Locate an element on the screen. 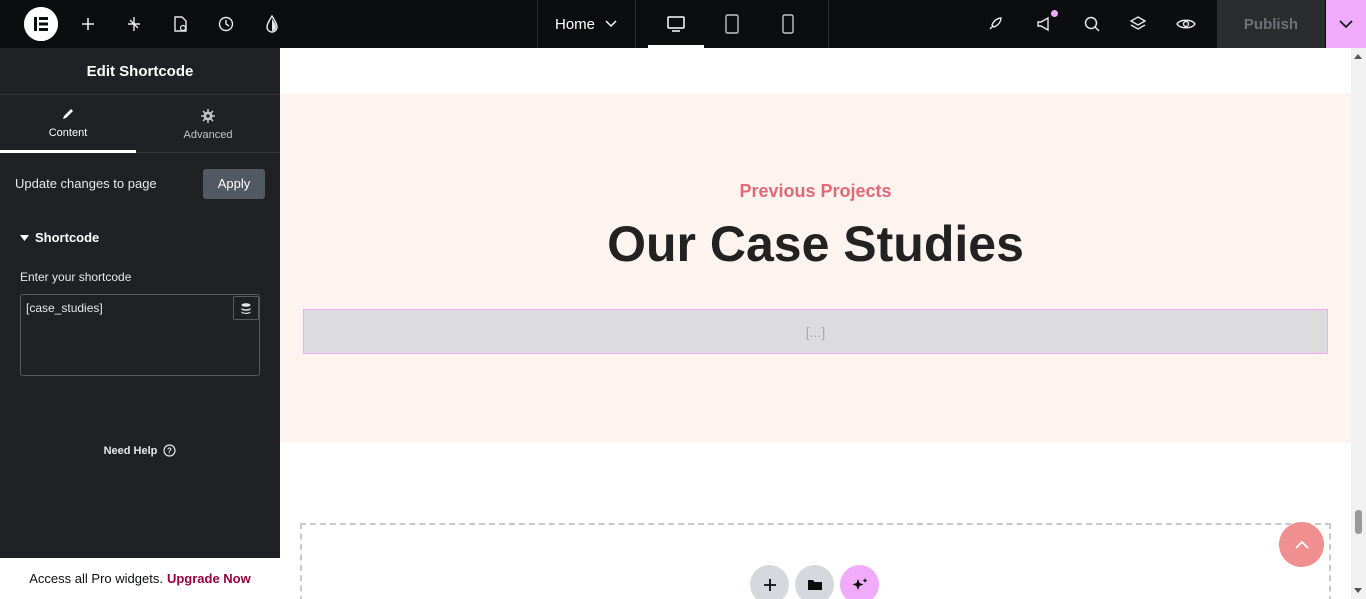 This screenshot has height=599, width=1366. need-help-link: Need Help ? is located at coordinates (140, 450).